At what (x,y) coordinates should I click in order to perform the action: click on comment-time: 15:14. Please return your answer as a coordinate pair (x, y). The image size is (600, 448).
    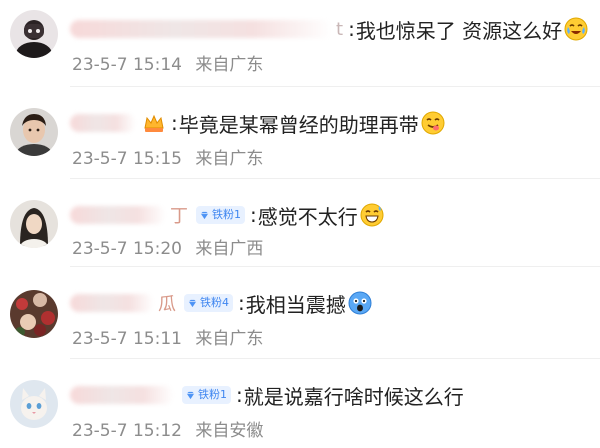
    Looking at the image, I should click on (157, 65).